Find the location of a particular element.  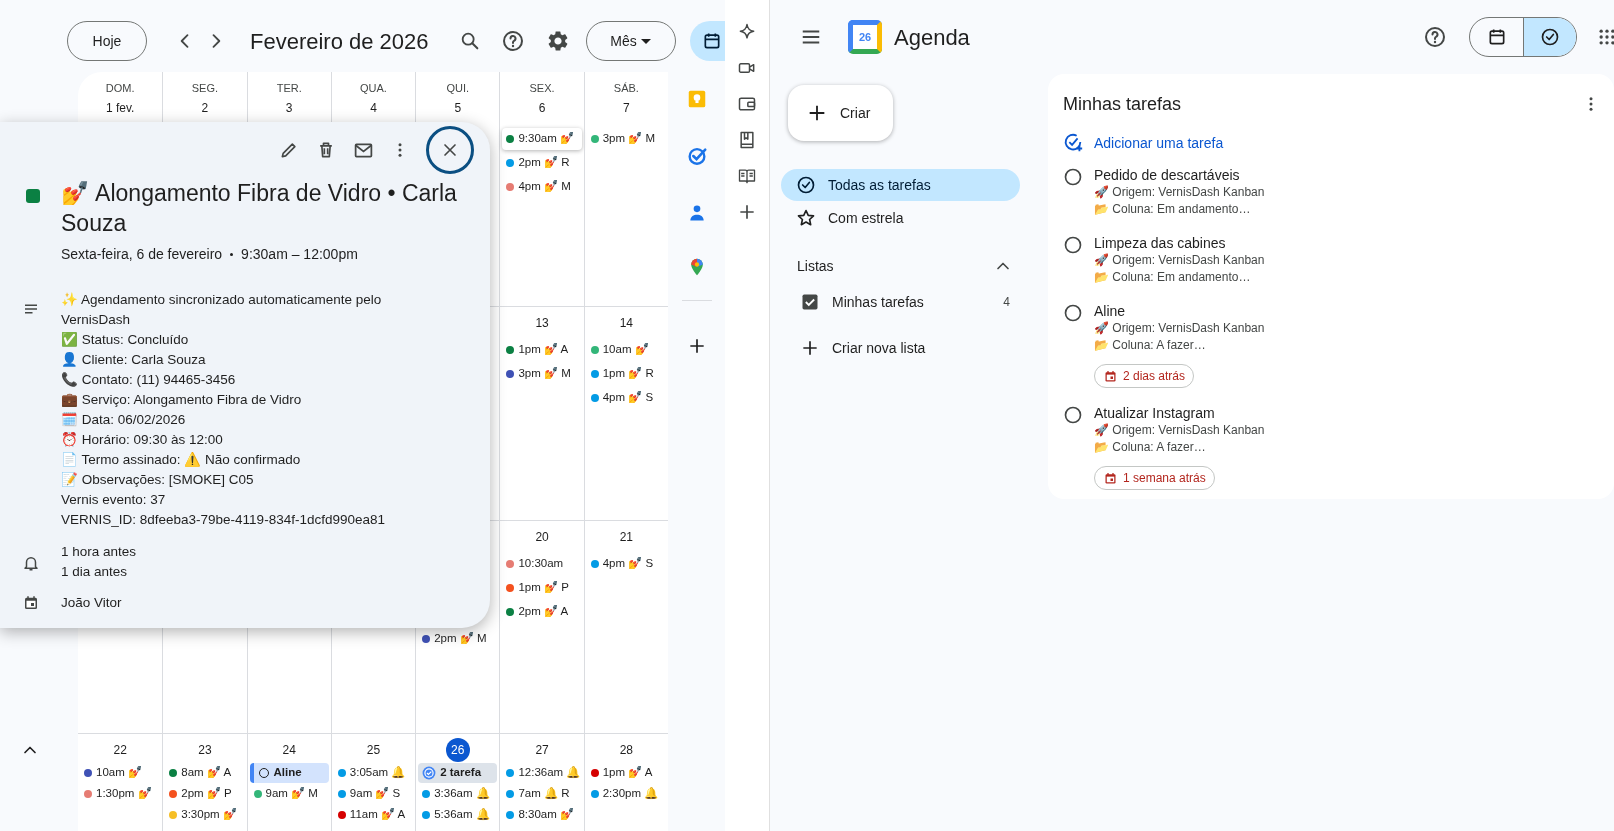

add-task-link: Adicionar uma tarefa is located at coordinates (1159, 143).